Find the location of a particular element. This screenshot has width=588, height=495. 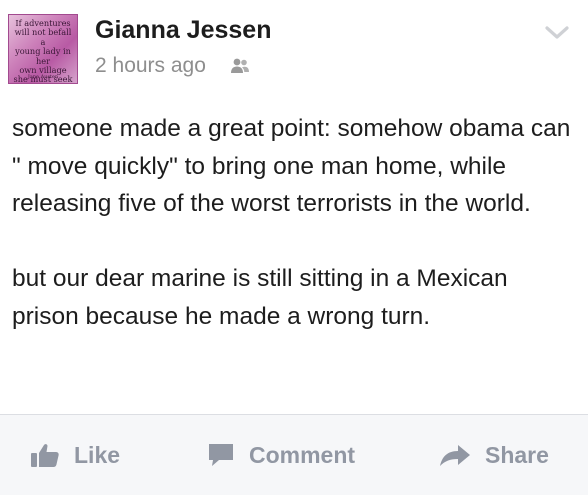

comment-label: Comment is located at coordinates (302, 454).